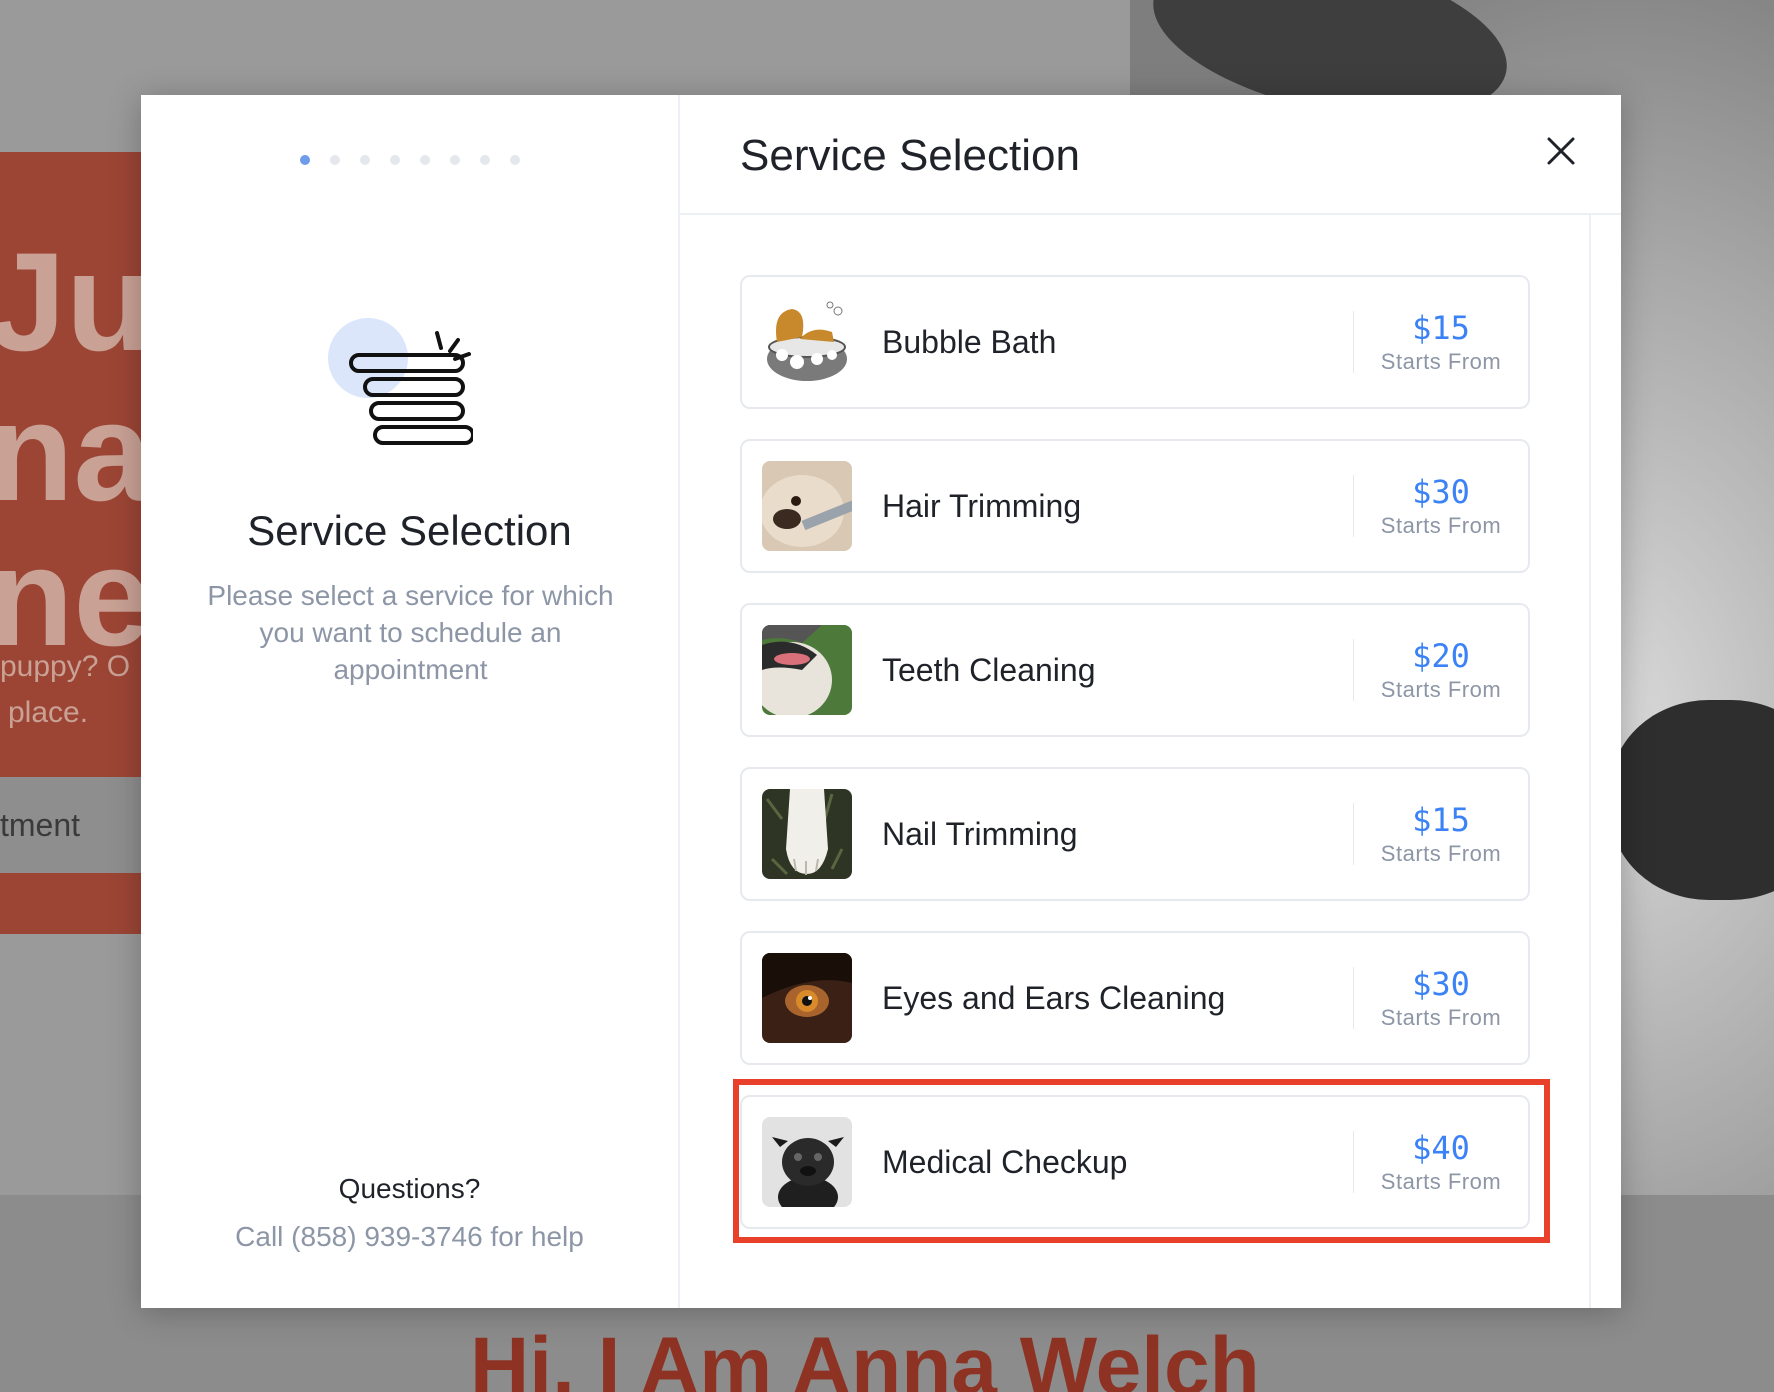 The image size is (1774, 1392). I want to click on close-button, so click(1561, 151).